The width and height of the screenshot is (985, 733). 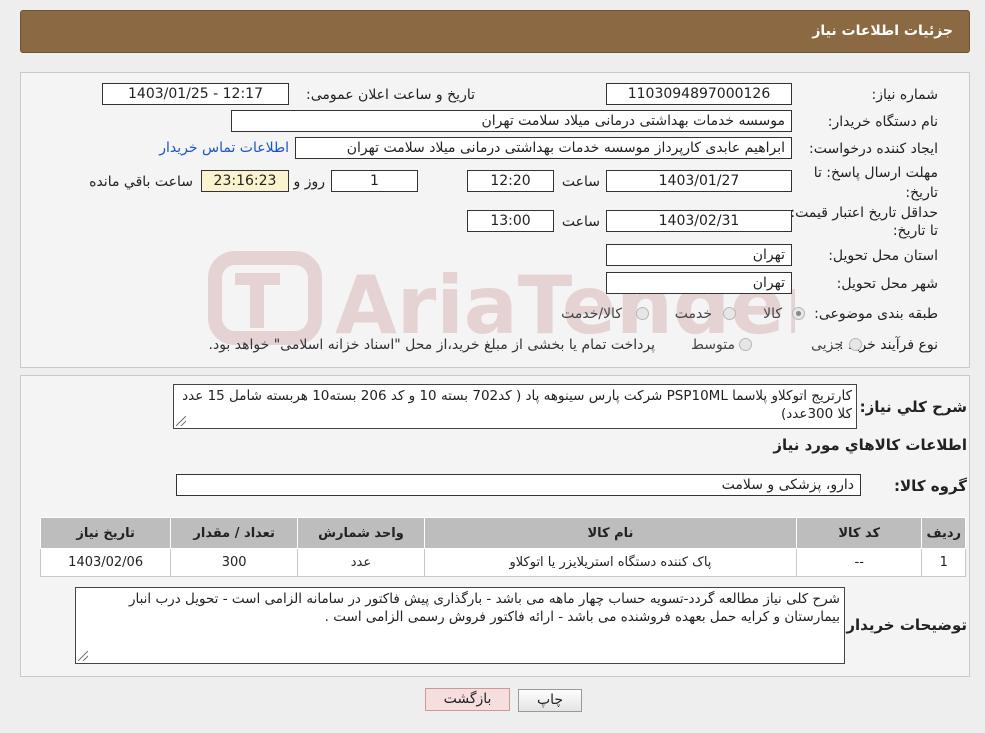 What do you see at coordinates (876, 314) in the screenshot?
I see `category-label: طبقه بندی موضوعی:` at bounding box center [876, 314].